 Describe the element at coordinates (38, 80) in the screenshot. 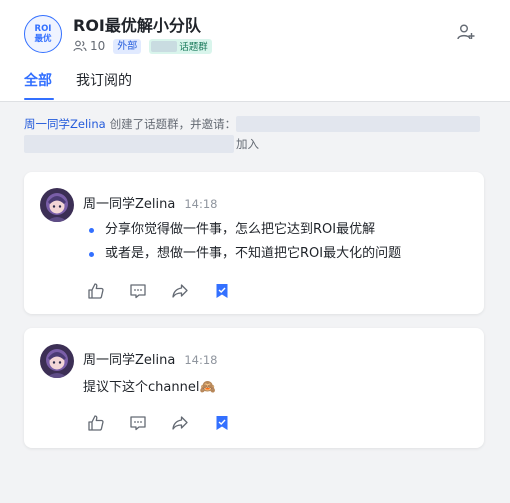

I see `tab-all: 全部` at that location.